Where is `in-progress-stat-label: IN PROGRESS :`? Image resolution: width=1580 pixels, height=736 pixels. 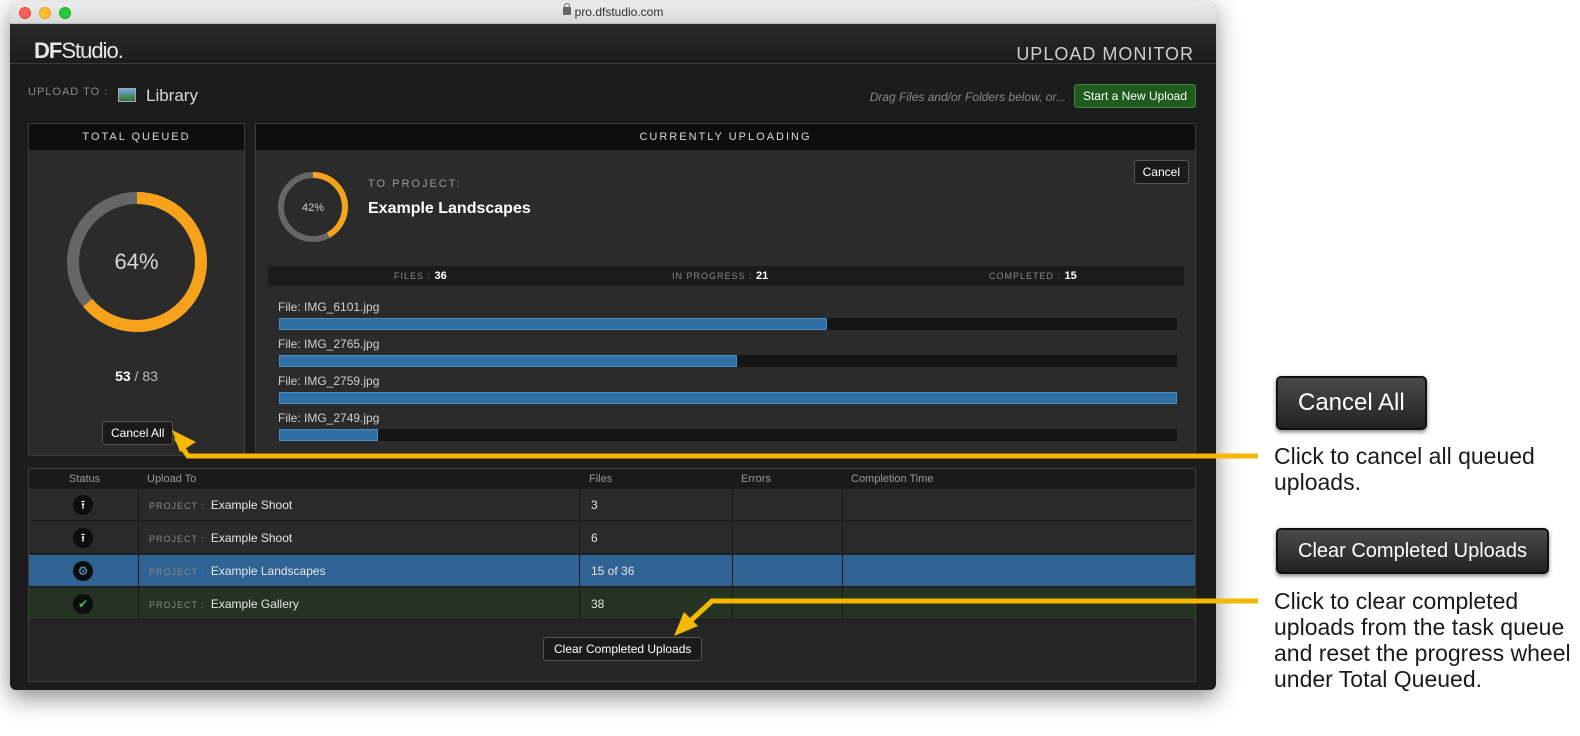 in-progress-stat-label: IN PROGRESS : is located at coordinates (712, 276).